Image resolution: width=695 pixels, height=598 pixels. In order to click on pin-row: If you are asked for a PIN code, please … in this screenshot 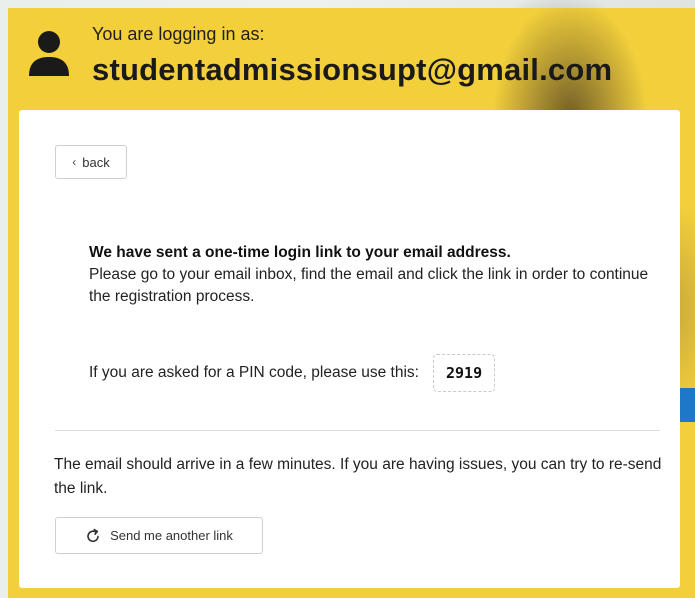, I will do `click(292, 373)`.